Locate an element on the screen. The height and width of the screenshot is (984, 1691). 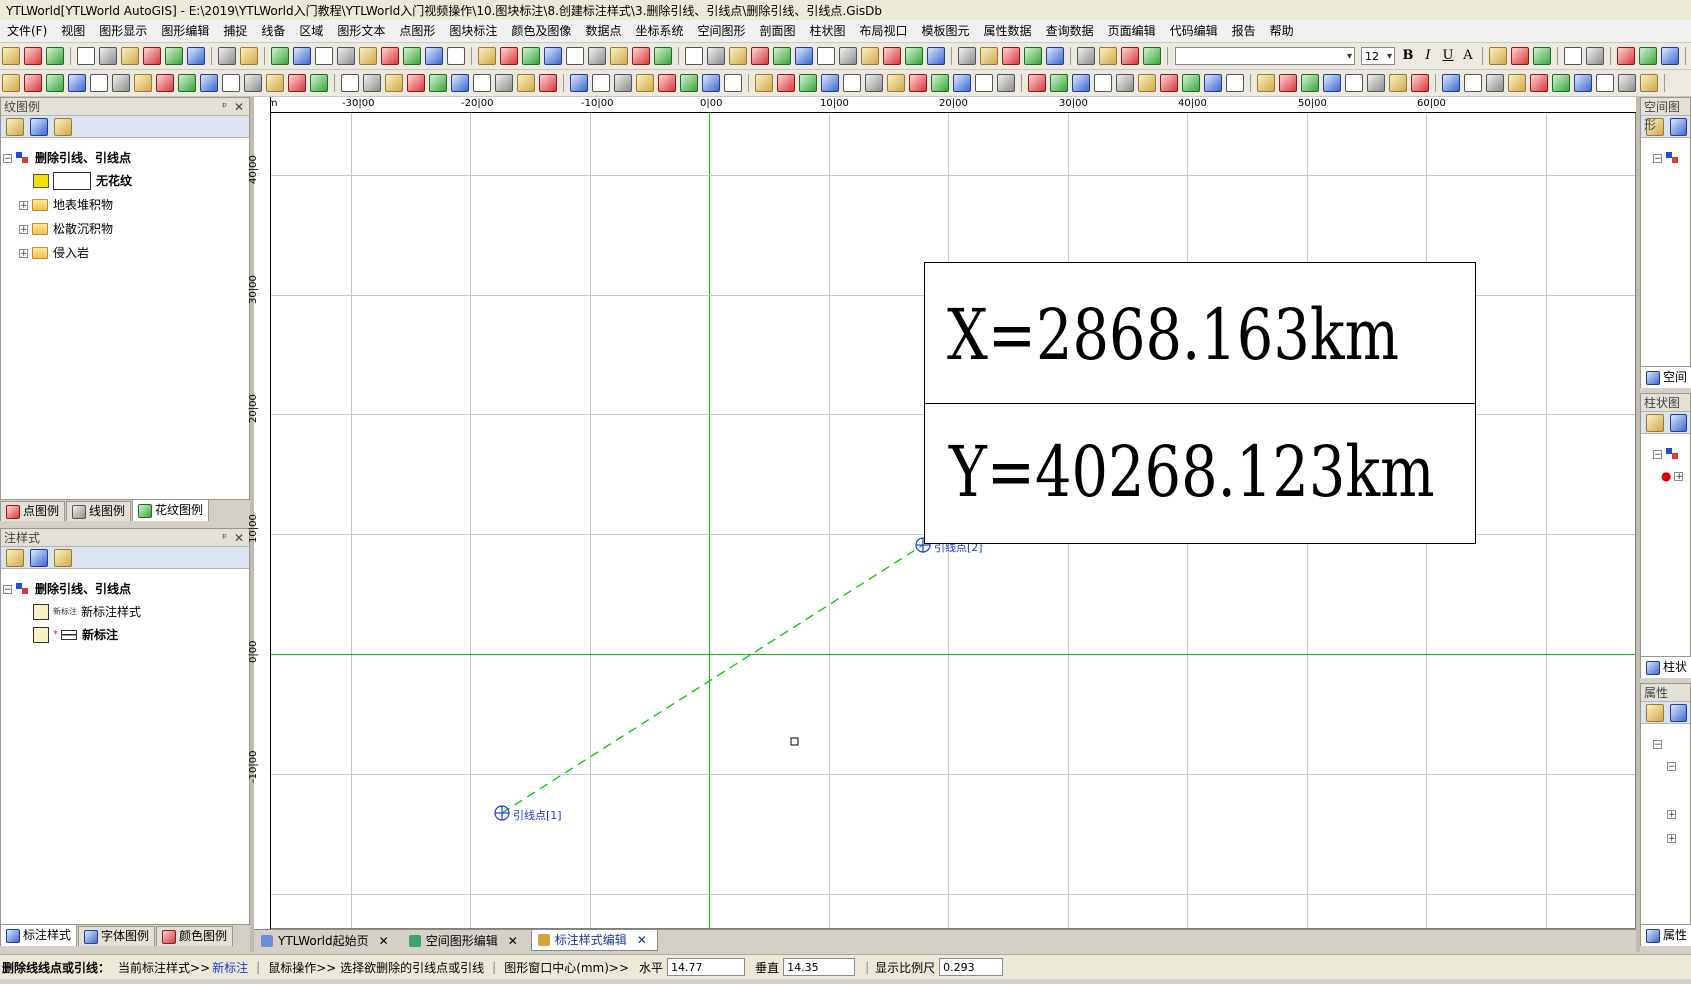
menu-item-19: 查询数据 is located at coordinates (1070, 31).